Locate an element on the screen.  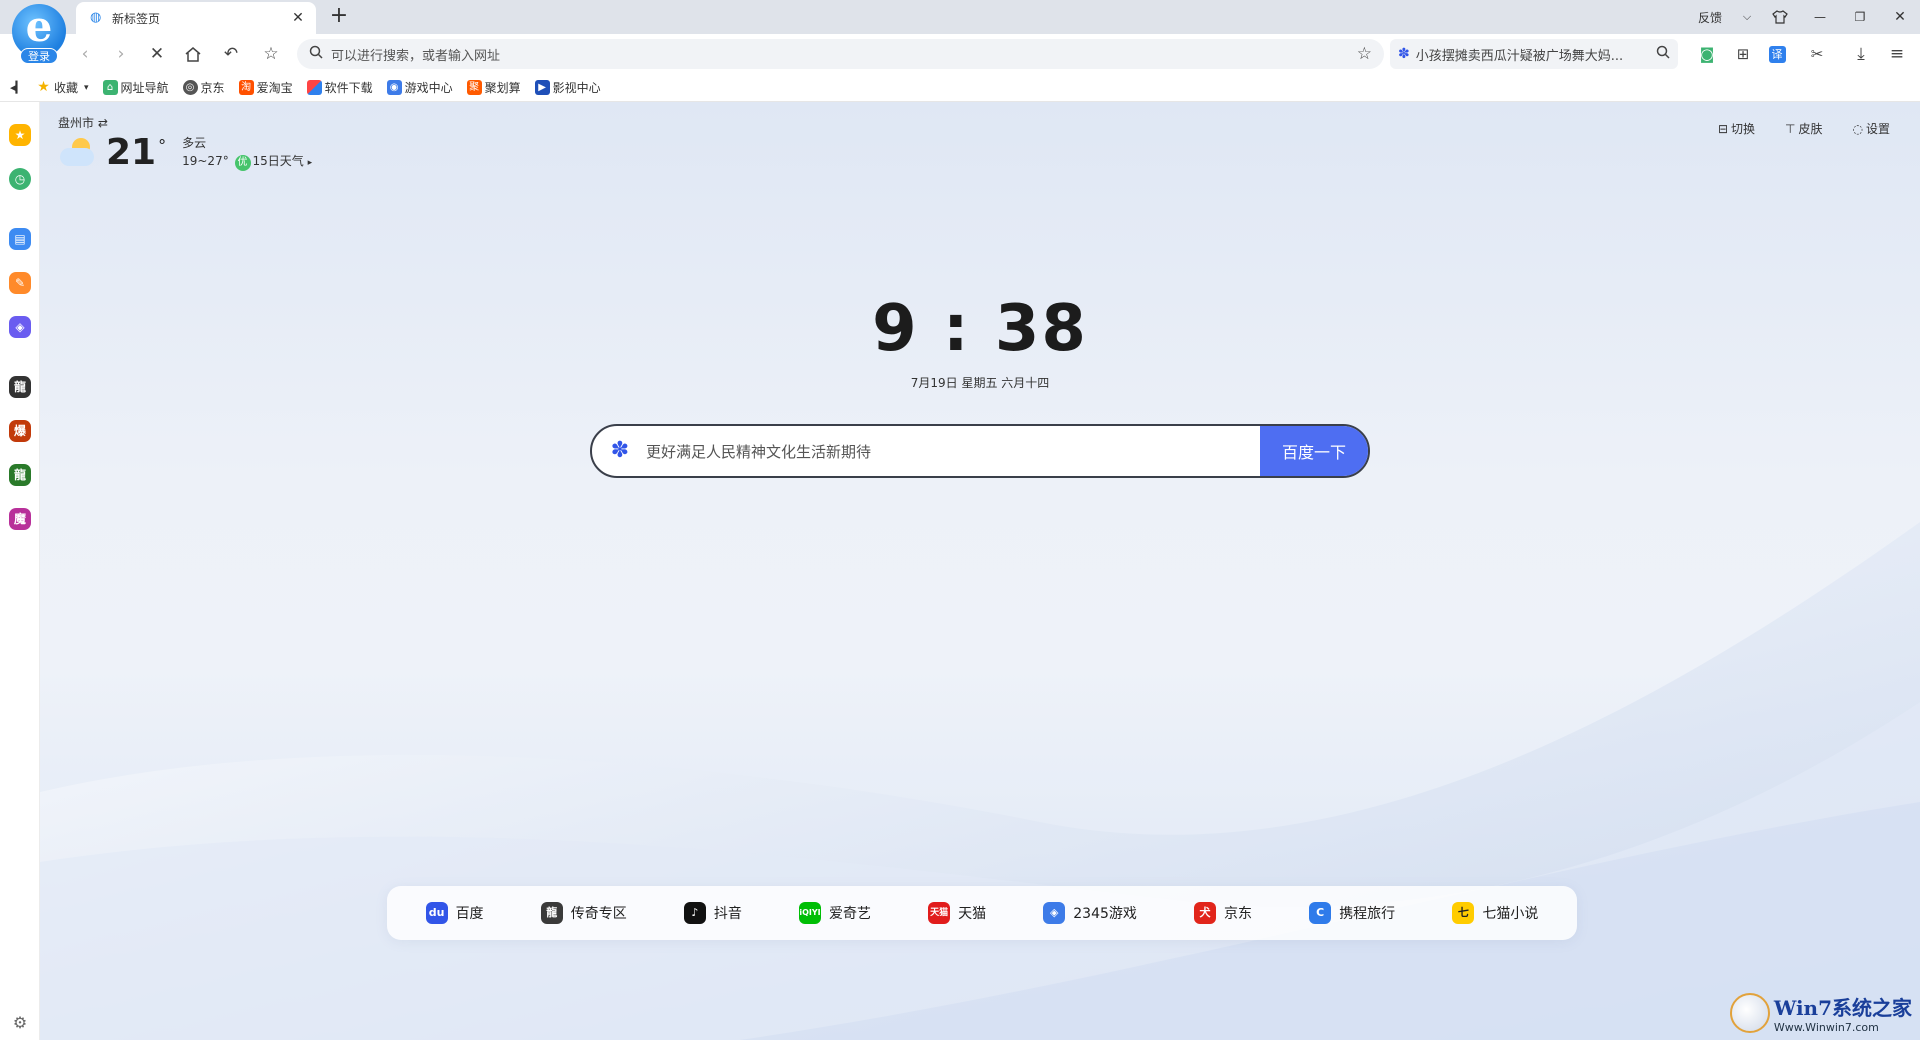
temp-range: 19~27° is located at coordinates (205, 161).